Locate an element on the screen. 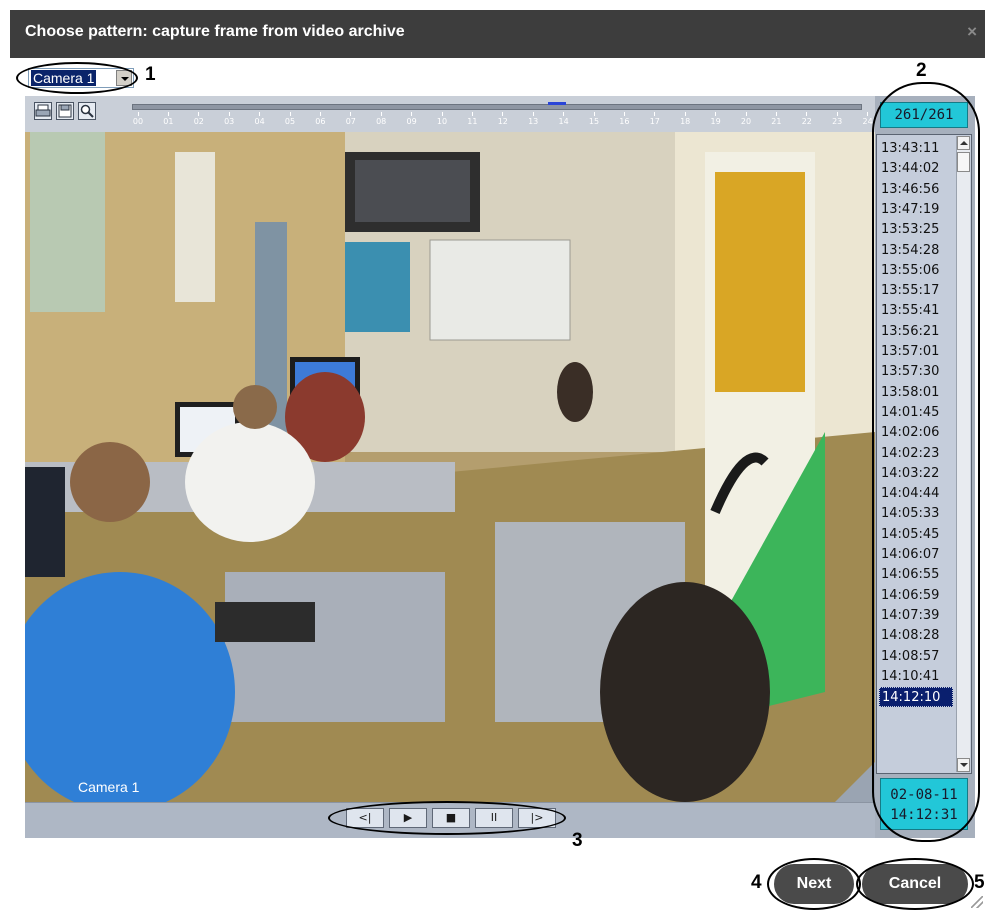 This screenshot has height=910, width=985. timeline-position-marker is located at coordinates (557, 103).